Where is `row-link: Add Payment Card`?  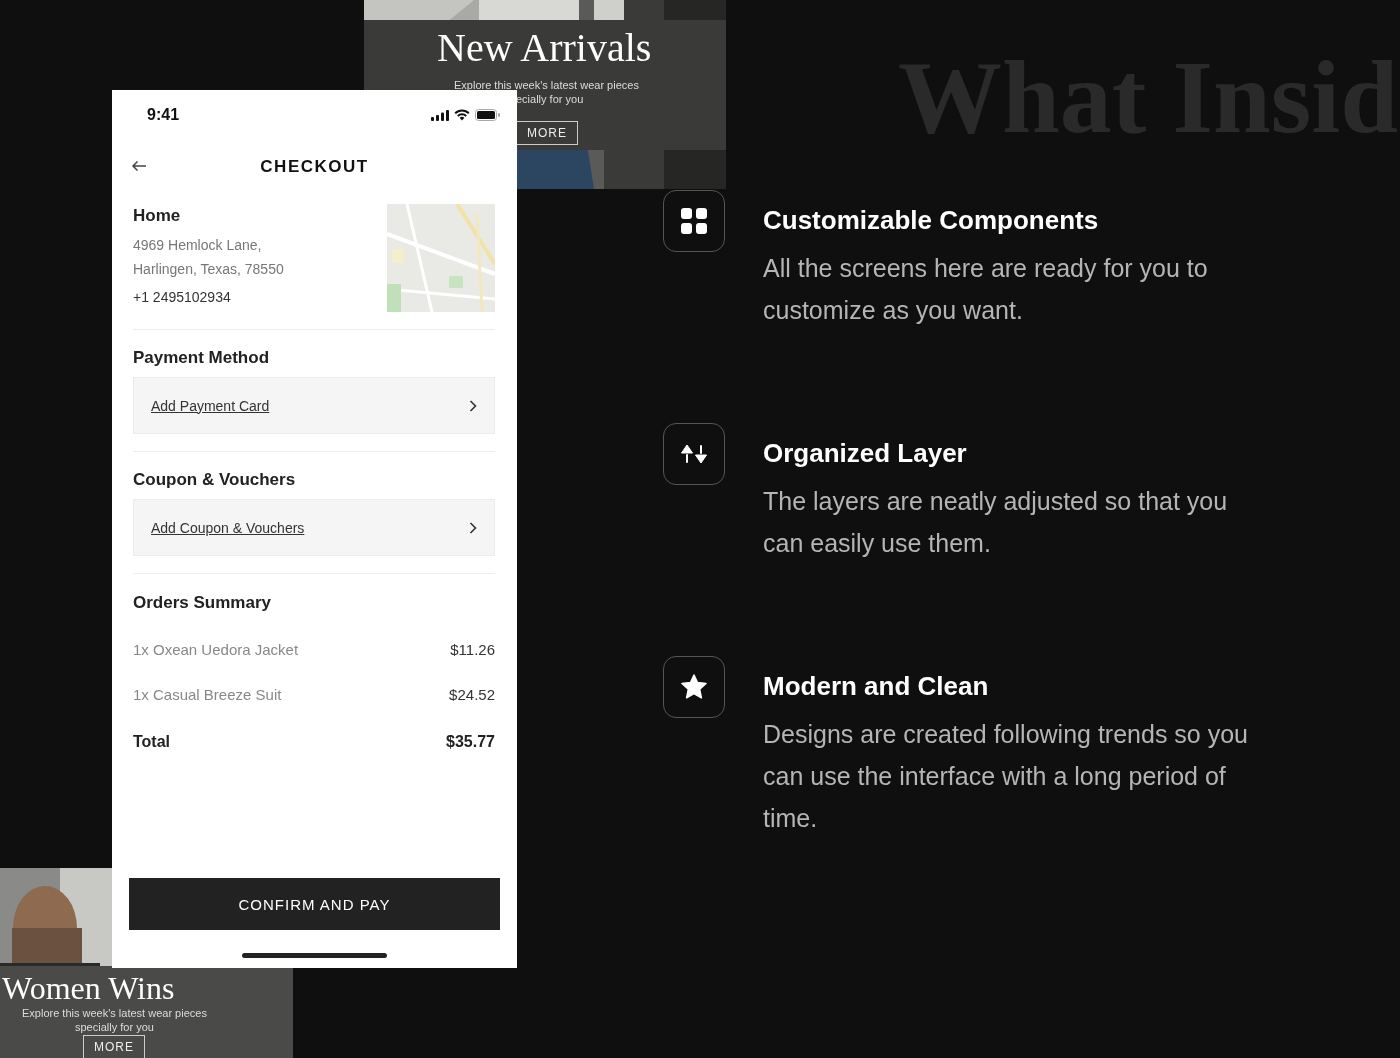
row-link: Add Payment Card is located at coordinates (210, 405).